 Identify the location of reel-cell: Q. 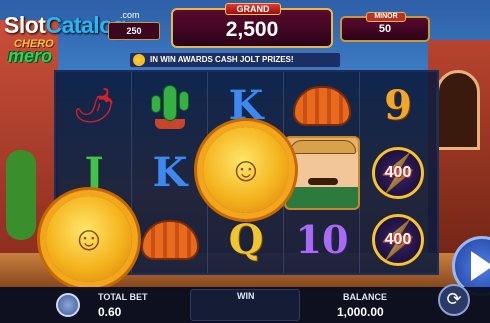
(246, 239).